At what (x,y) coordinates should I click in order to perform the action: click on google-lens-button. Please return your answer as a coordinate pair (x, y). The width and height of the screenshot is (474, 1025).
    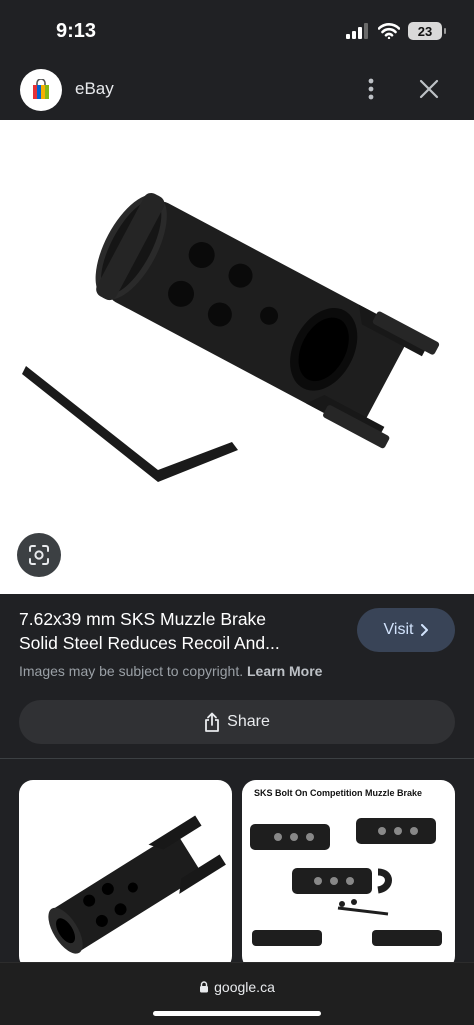
    Looking at the image, I should click on (39, 555).